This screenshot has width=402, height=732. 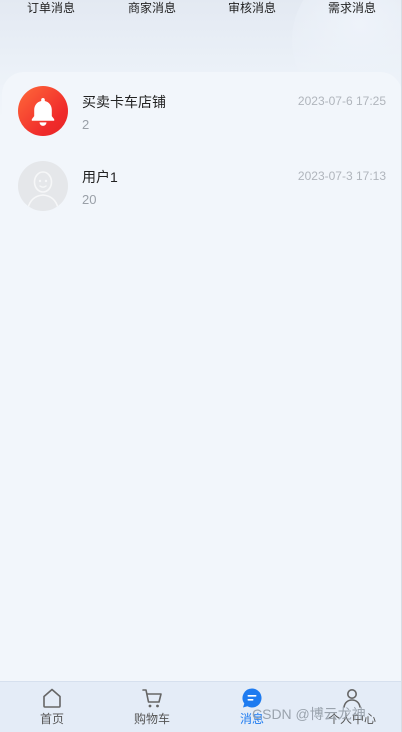 I want to click on message-sender-name: 买卖卡车店铺, so click(x=124, y=102).